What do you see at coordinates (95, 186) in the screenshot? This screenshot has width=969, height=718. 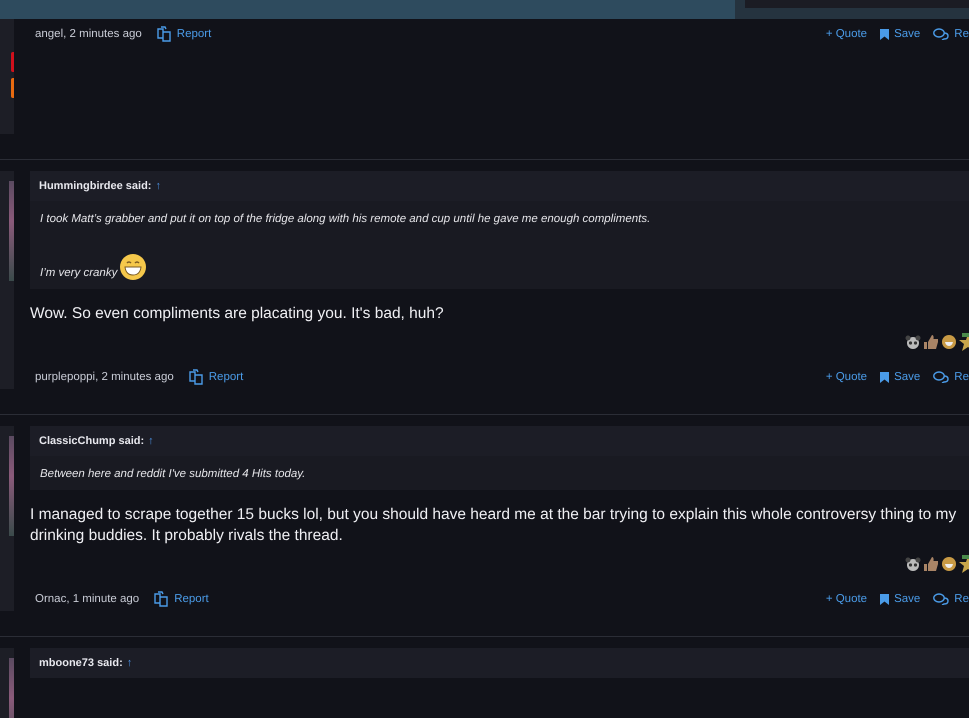 I see `quote-author: Hummingbirdee said:` at bounding box center [95, 186].